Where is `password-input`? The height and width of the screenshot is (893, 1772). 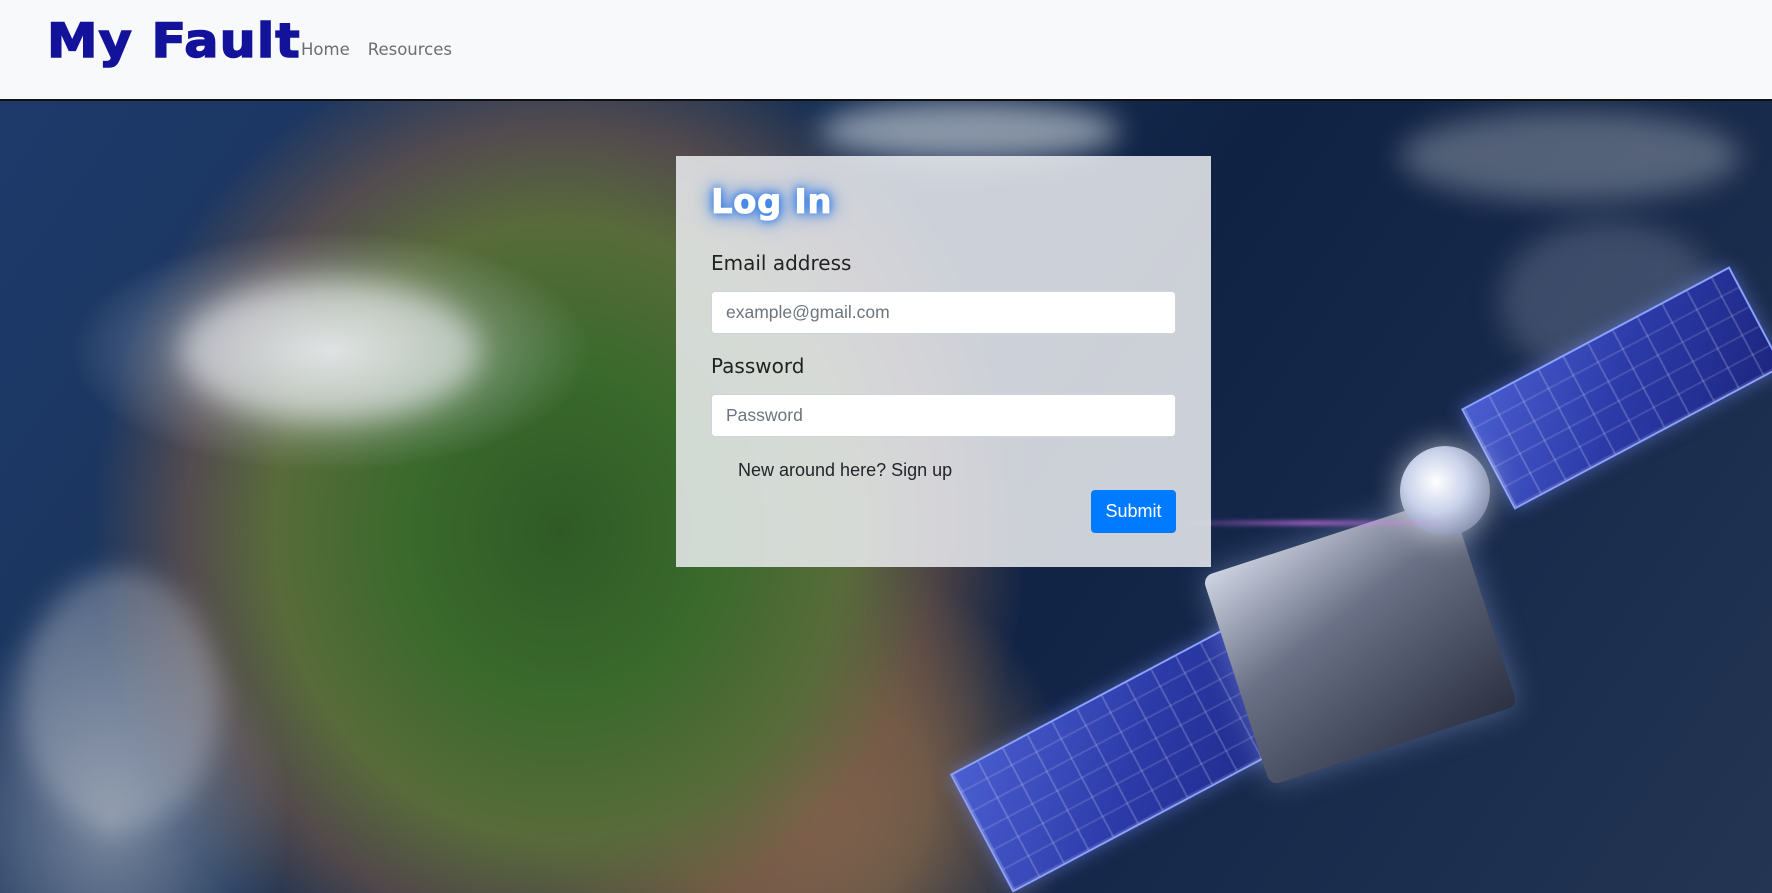 password-input is located at coordinates (943, 415).